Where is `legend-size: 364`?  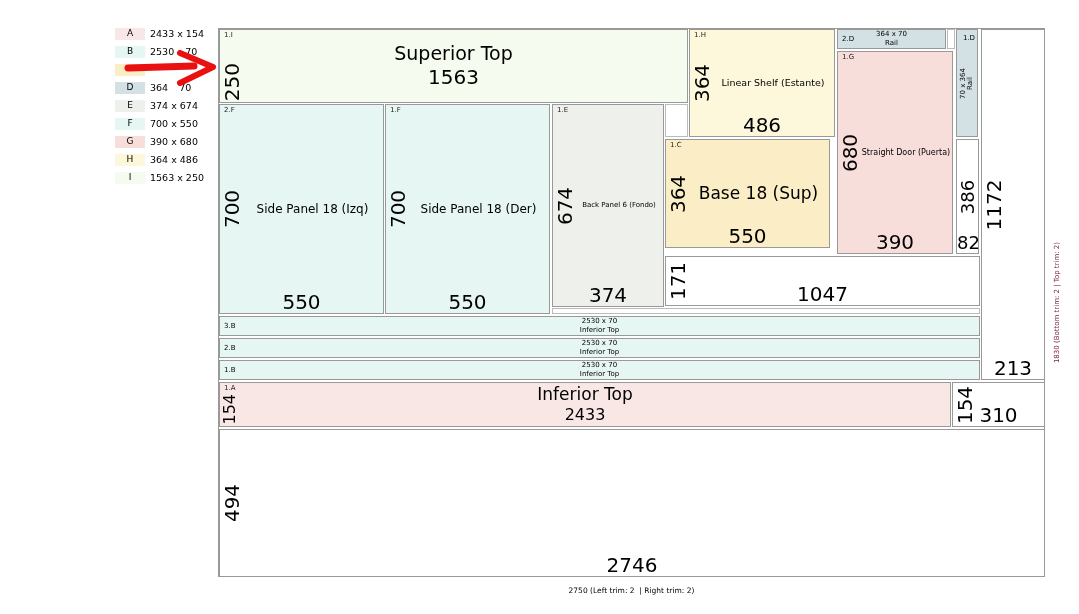 legend-size: 364 is located at coordinates (159, 88).